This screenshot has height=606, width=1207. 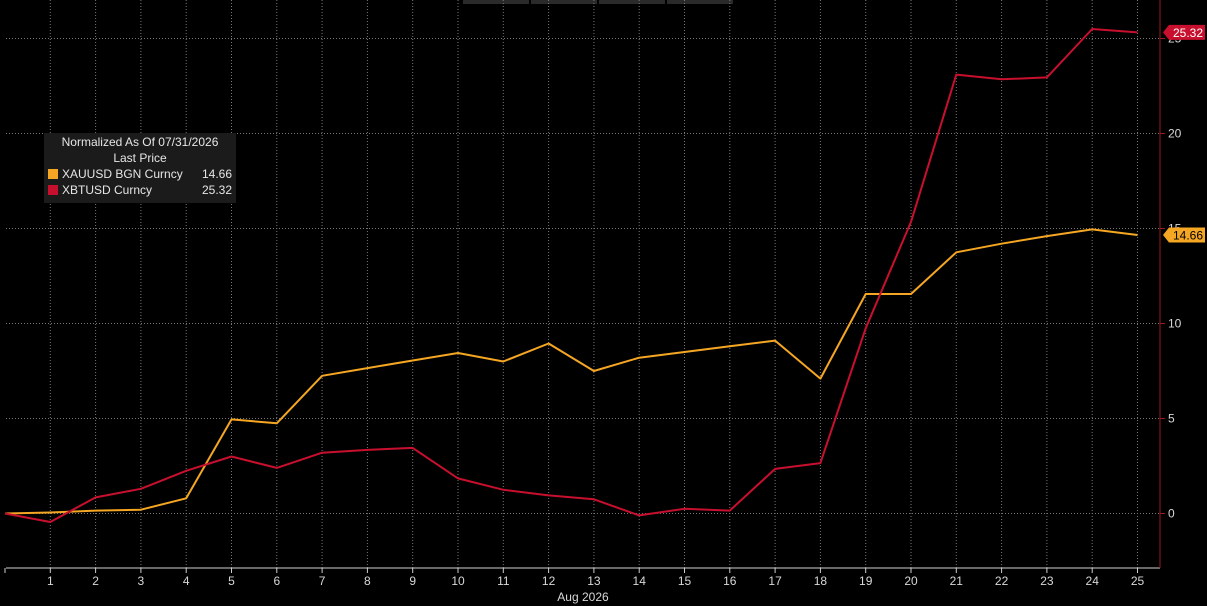 What do you see at coordinates (1188, 235) in the screenshot?
I see `last-value-label: 14.66` at bounding box center [1188, 235].